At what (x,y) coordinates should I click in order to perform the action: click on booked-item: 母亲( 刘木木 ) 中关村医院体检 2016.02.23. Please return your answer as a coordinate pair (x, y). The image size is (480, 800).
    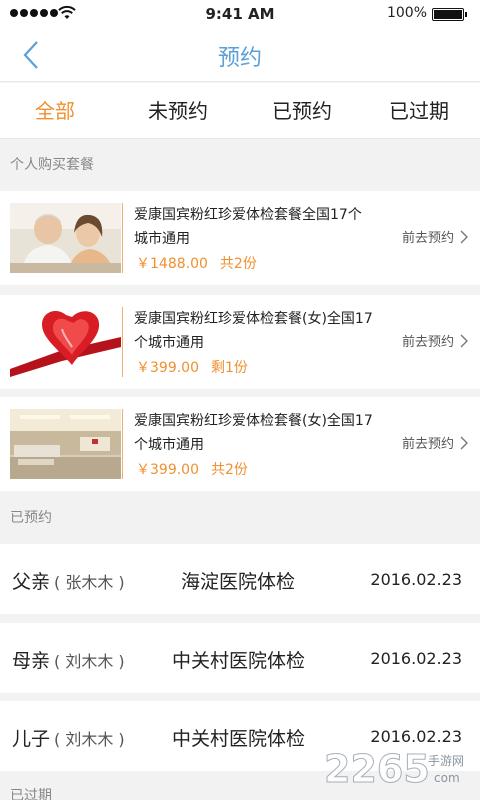
    Looking at the image, I should click on (240, 658).